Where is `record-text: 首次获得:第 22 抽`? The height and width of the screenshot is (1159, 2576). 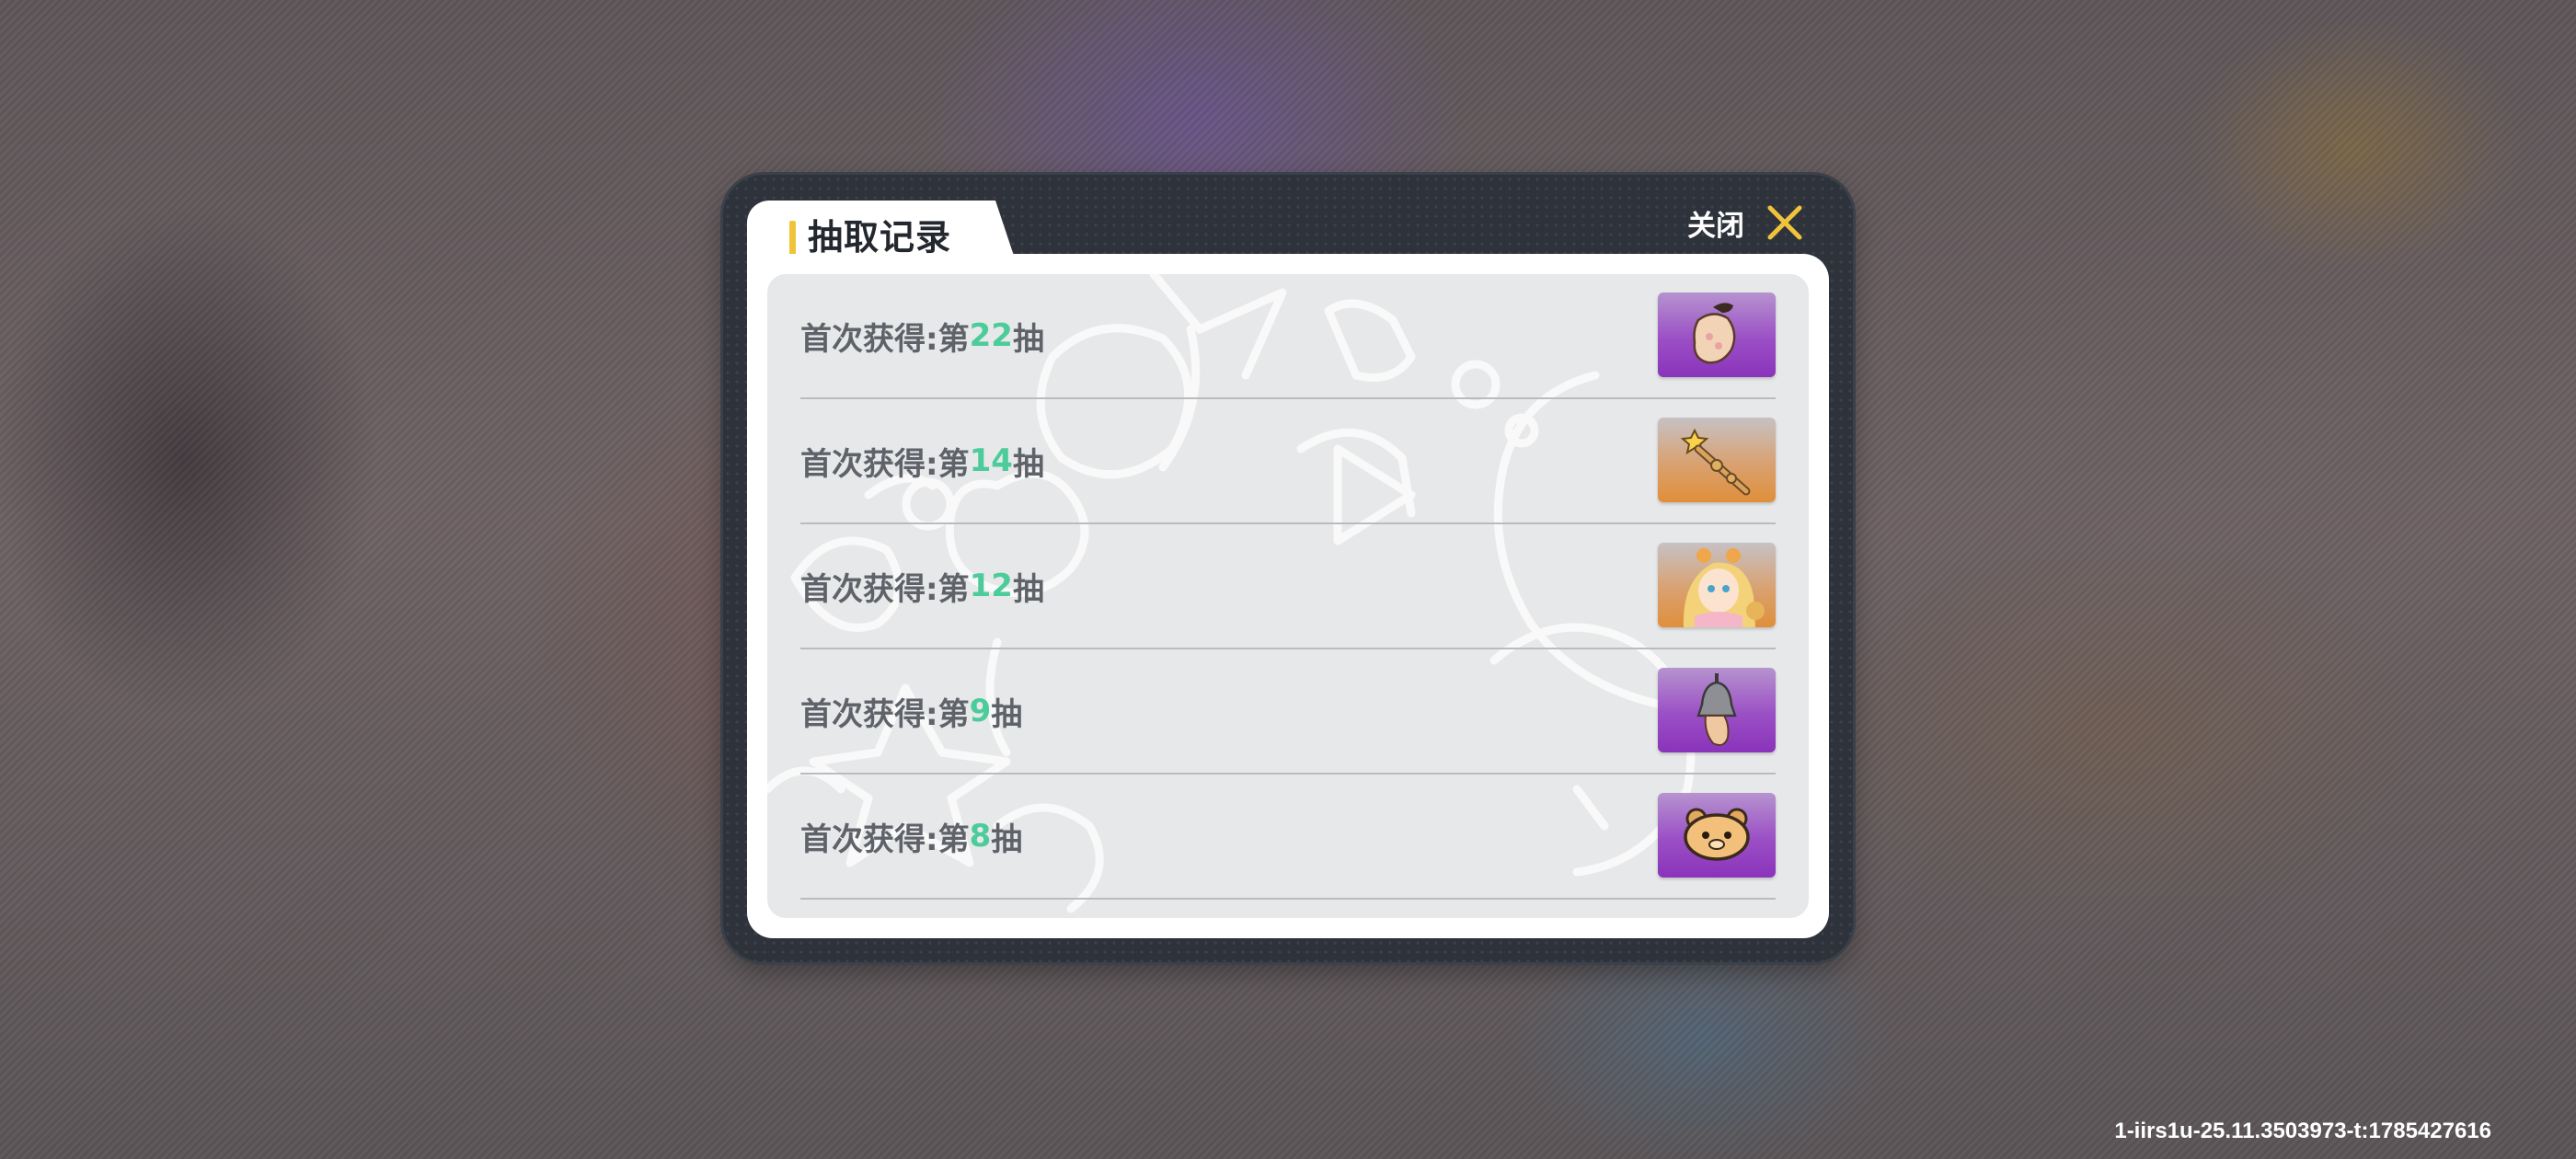
record-text: 首次获得:第 22 抽 is located at coordinates (922, 335).